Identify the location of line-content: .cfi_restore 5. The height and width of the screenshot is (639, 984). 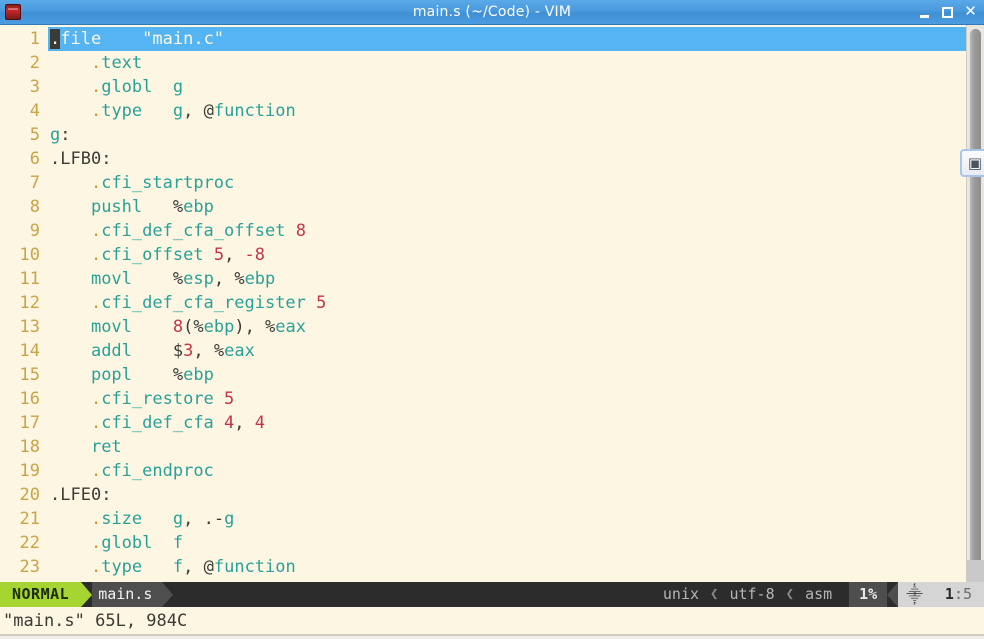
(507, 399).